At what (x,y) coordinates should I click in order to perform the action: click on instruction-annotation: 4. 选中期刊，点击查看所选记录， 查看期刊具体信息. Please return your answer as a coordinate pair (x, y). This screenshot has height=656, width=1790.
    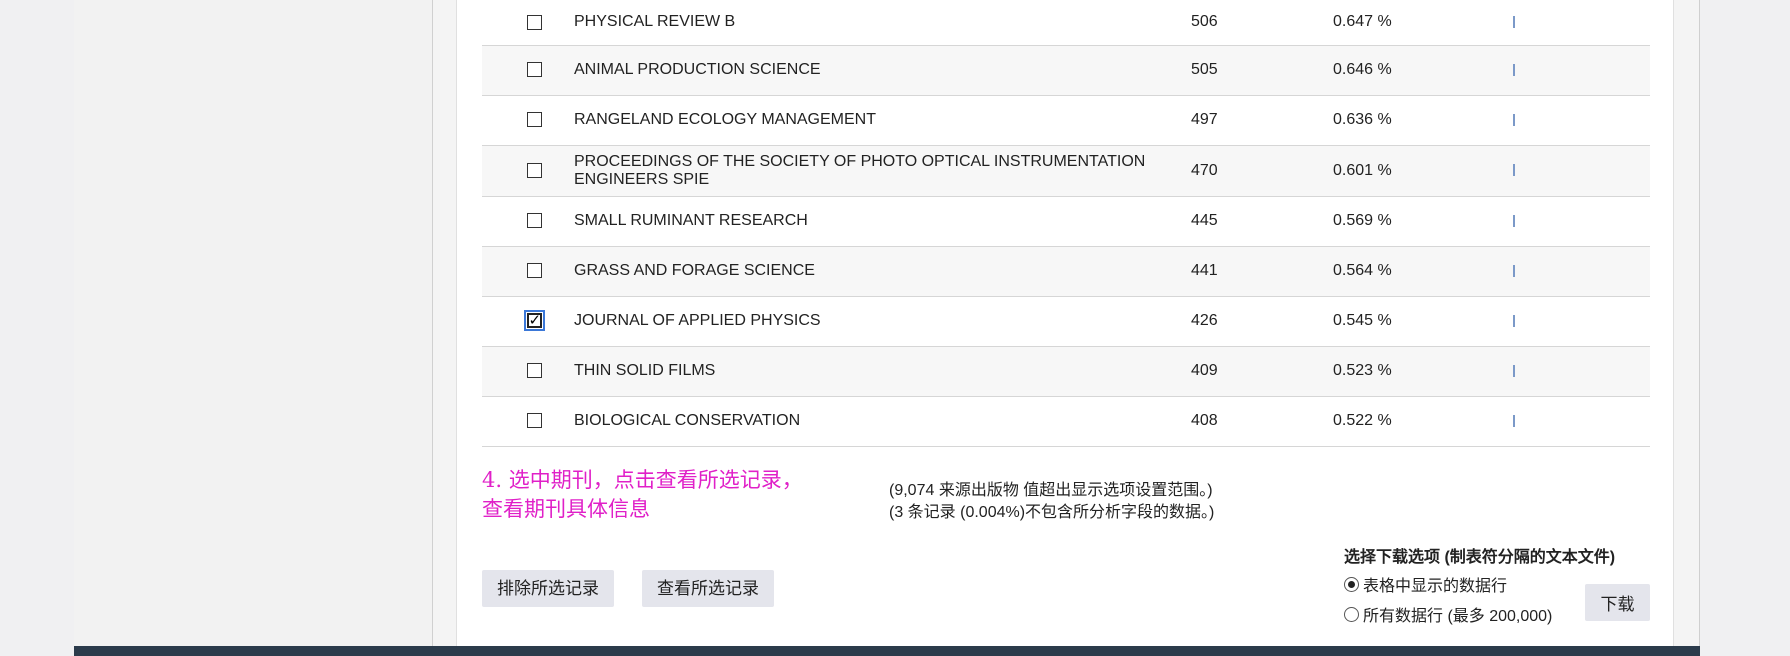
    Looking at the image, I should click on (672, 495).